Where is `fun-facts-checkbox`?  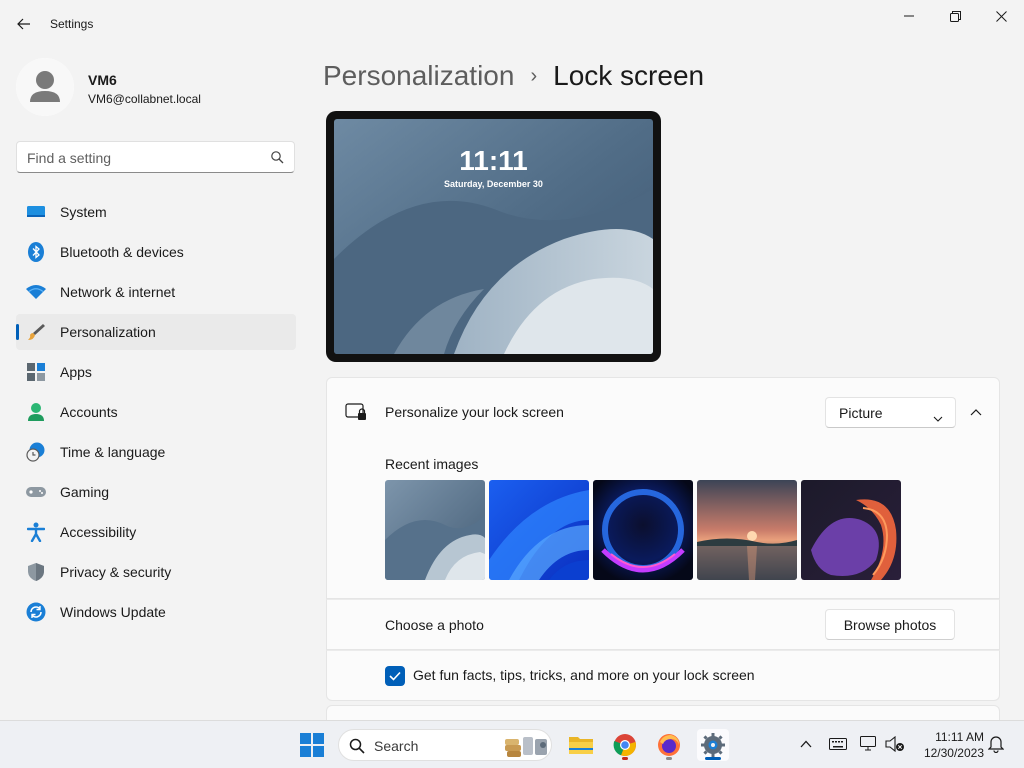
fun-facts-checkbox is located at coordinates (395, 676).